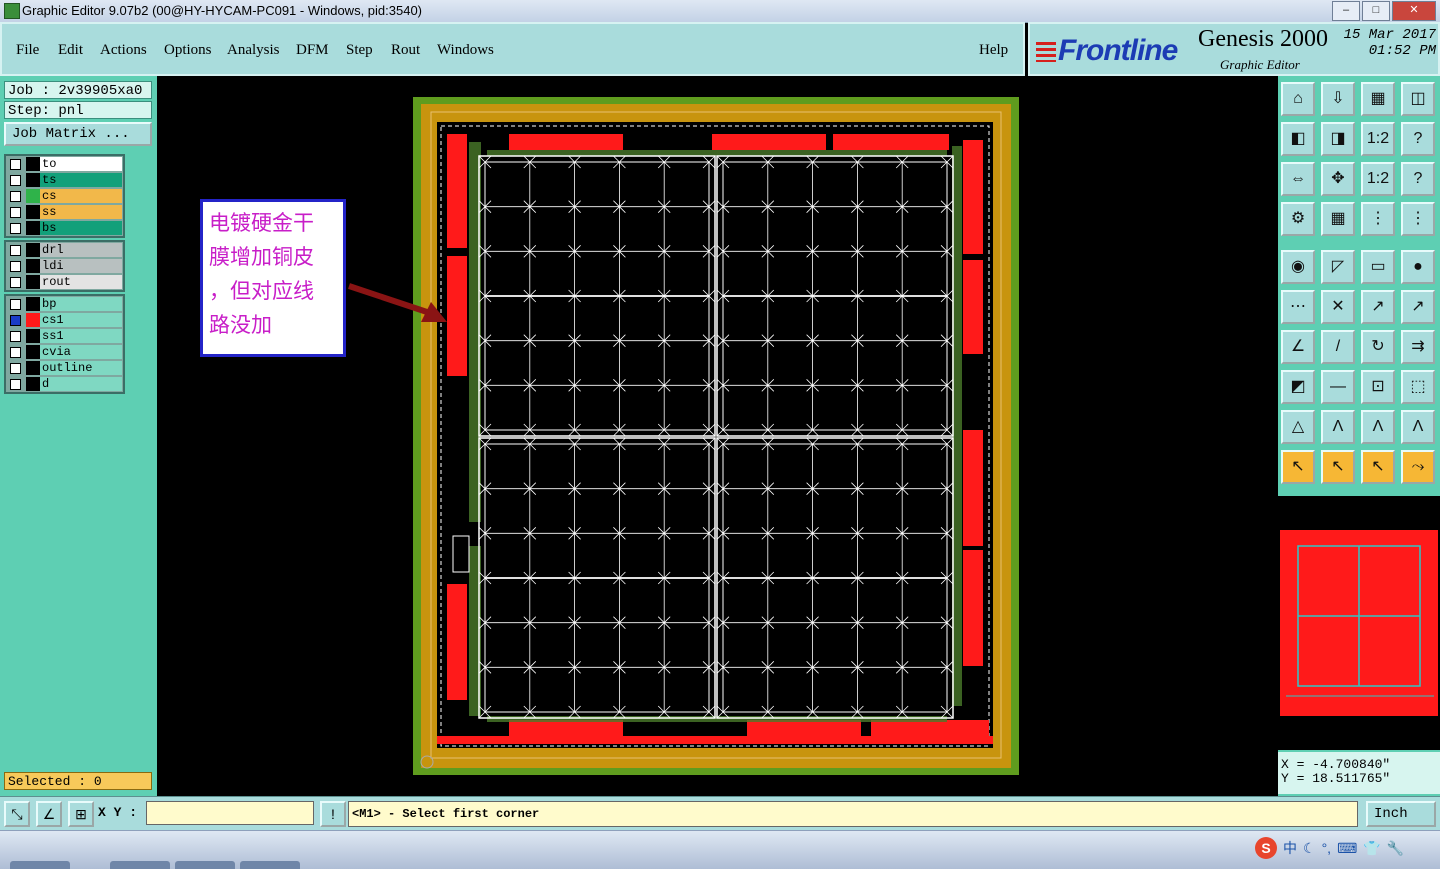 This screenshot has width=1440, height=869. I want to click on layer-row-bp: bp, so click(64, 304).